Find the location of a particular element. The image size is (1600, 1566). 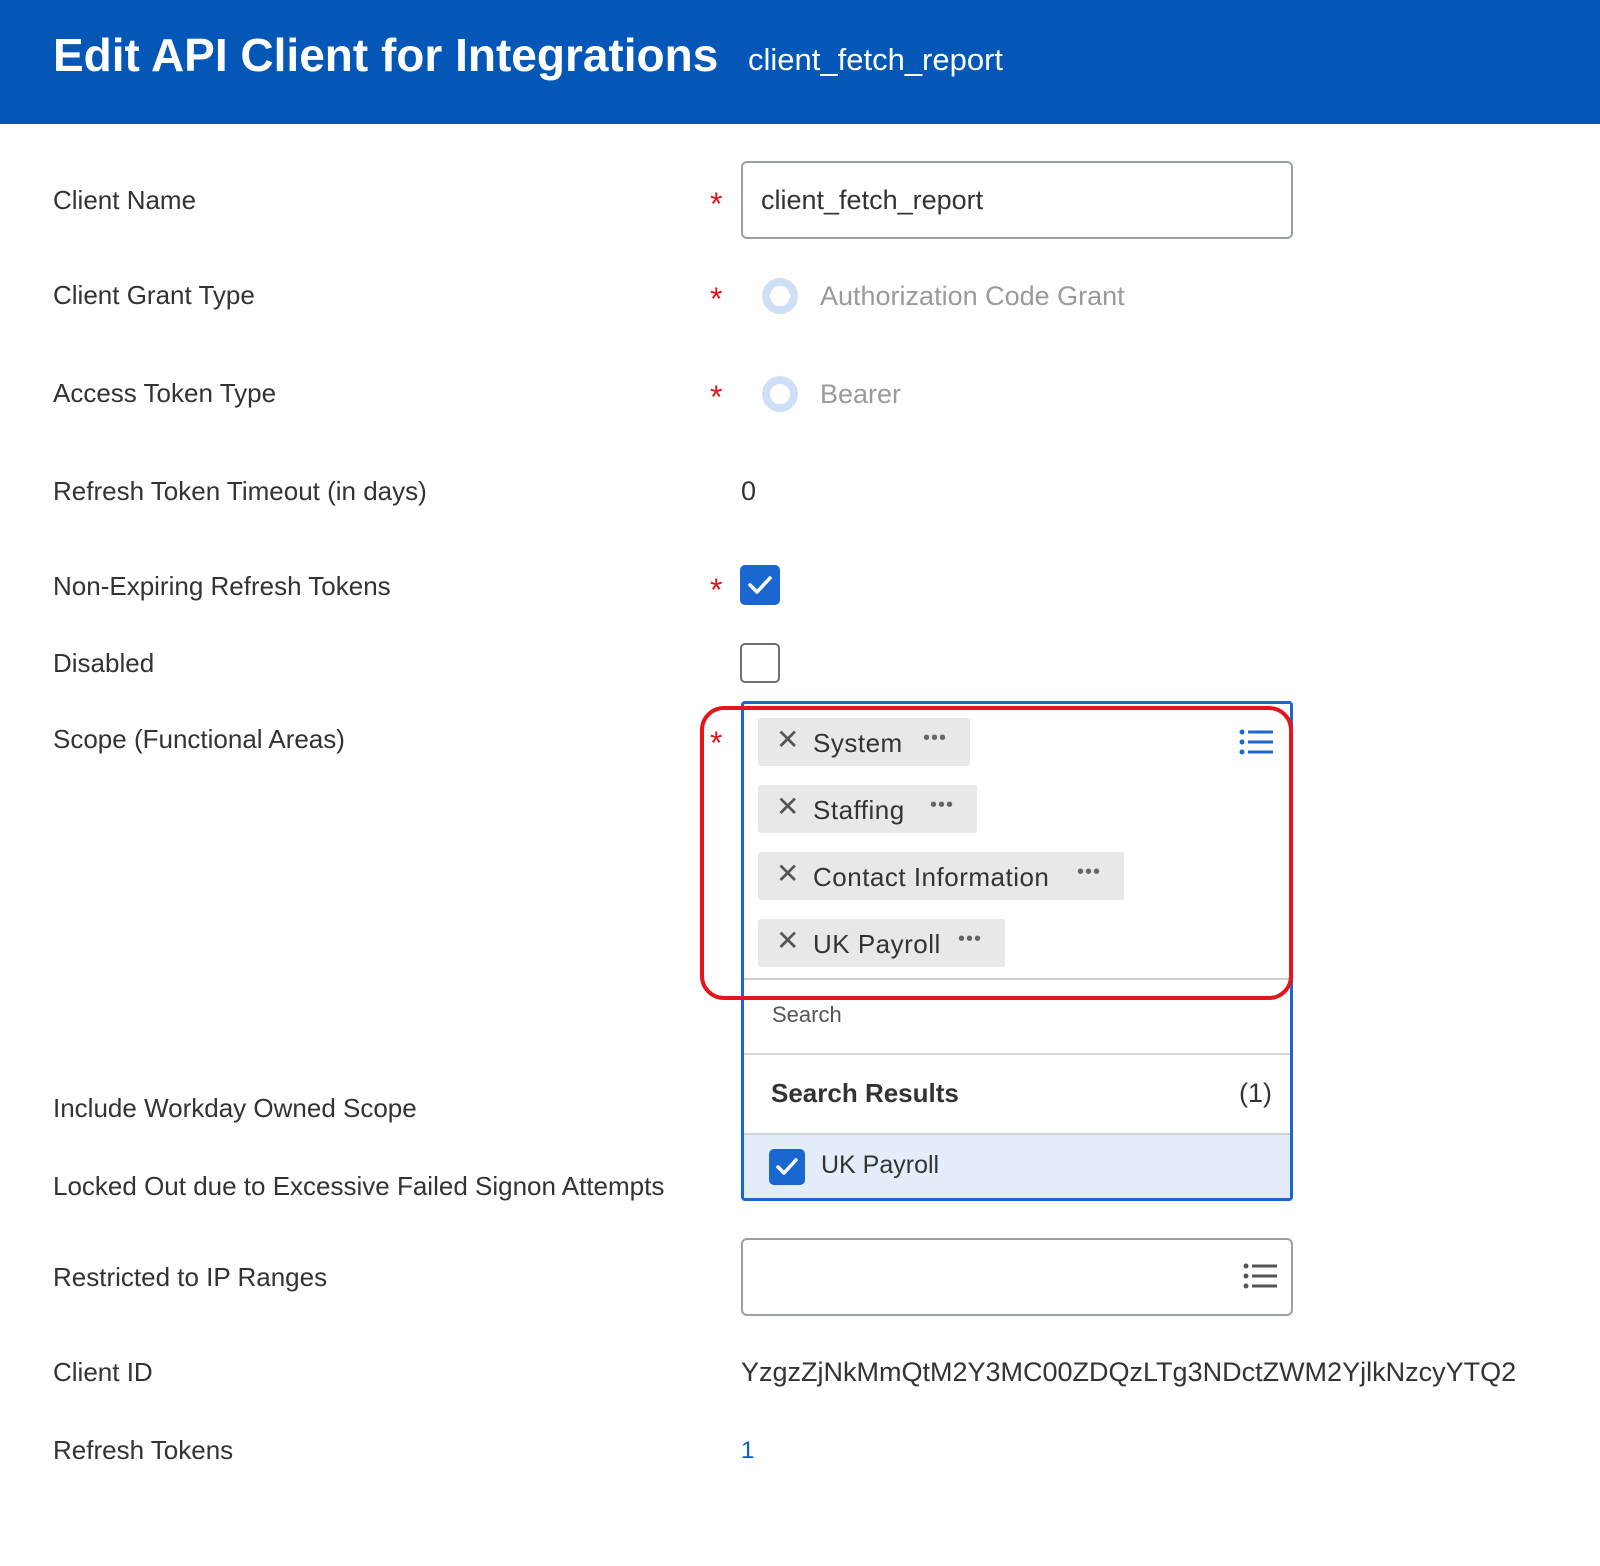

scope-pill-contact-information: ✕ Contact Information ••• is located at coordinates (941, 876).